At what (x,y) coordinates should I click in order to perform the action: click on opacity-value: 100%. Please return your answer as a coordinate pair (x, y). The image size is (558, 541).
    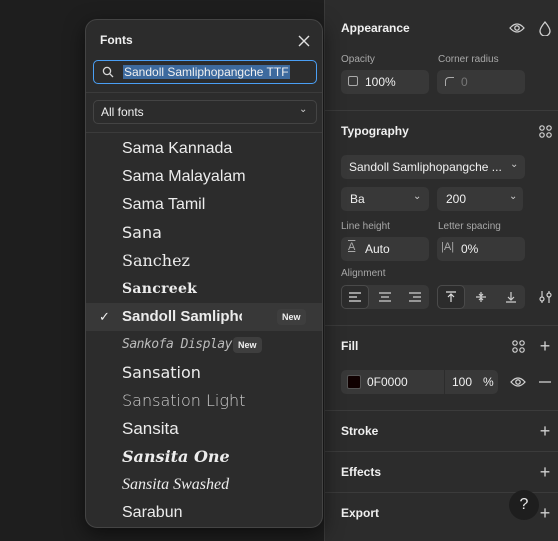
    Looking at the image, I should click on (380, 82).